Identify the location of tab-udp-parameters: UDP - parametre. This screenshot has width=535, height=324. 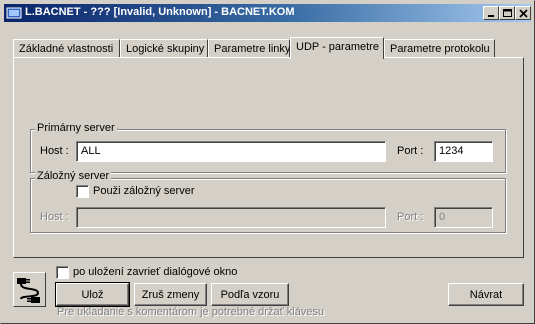
(337, 48).